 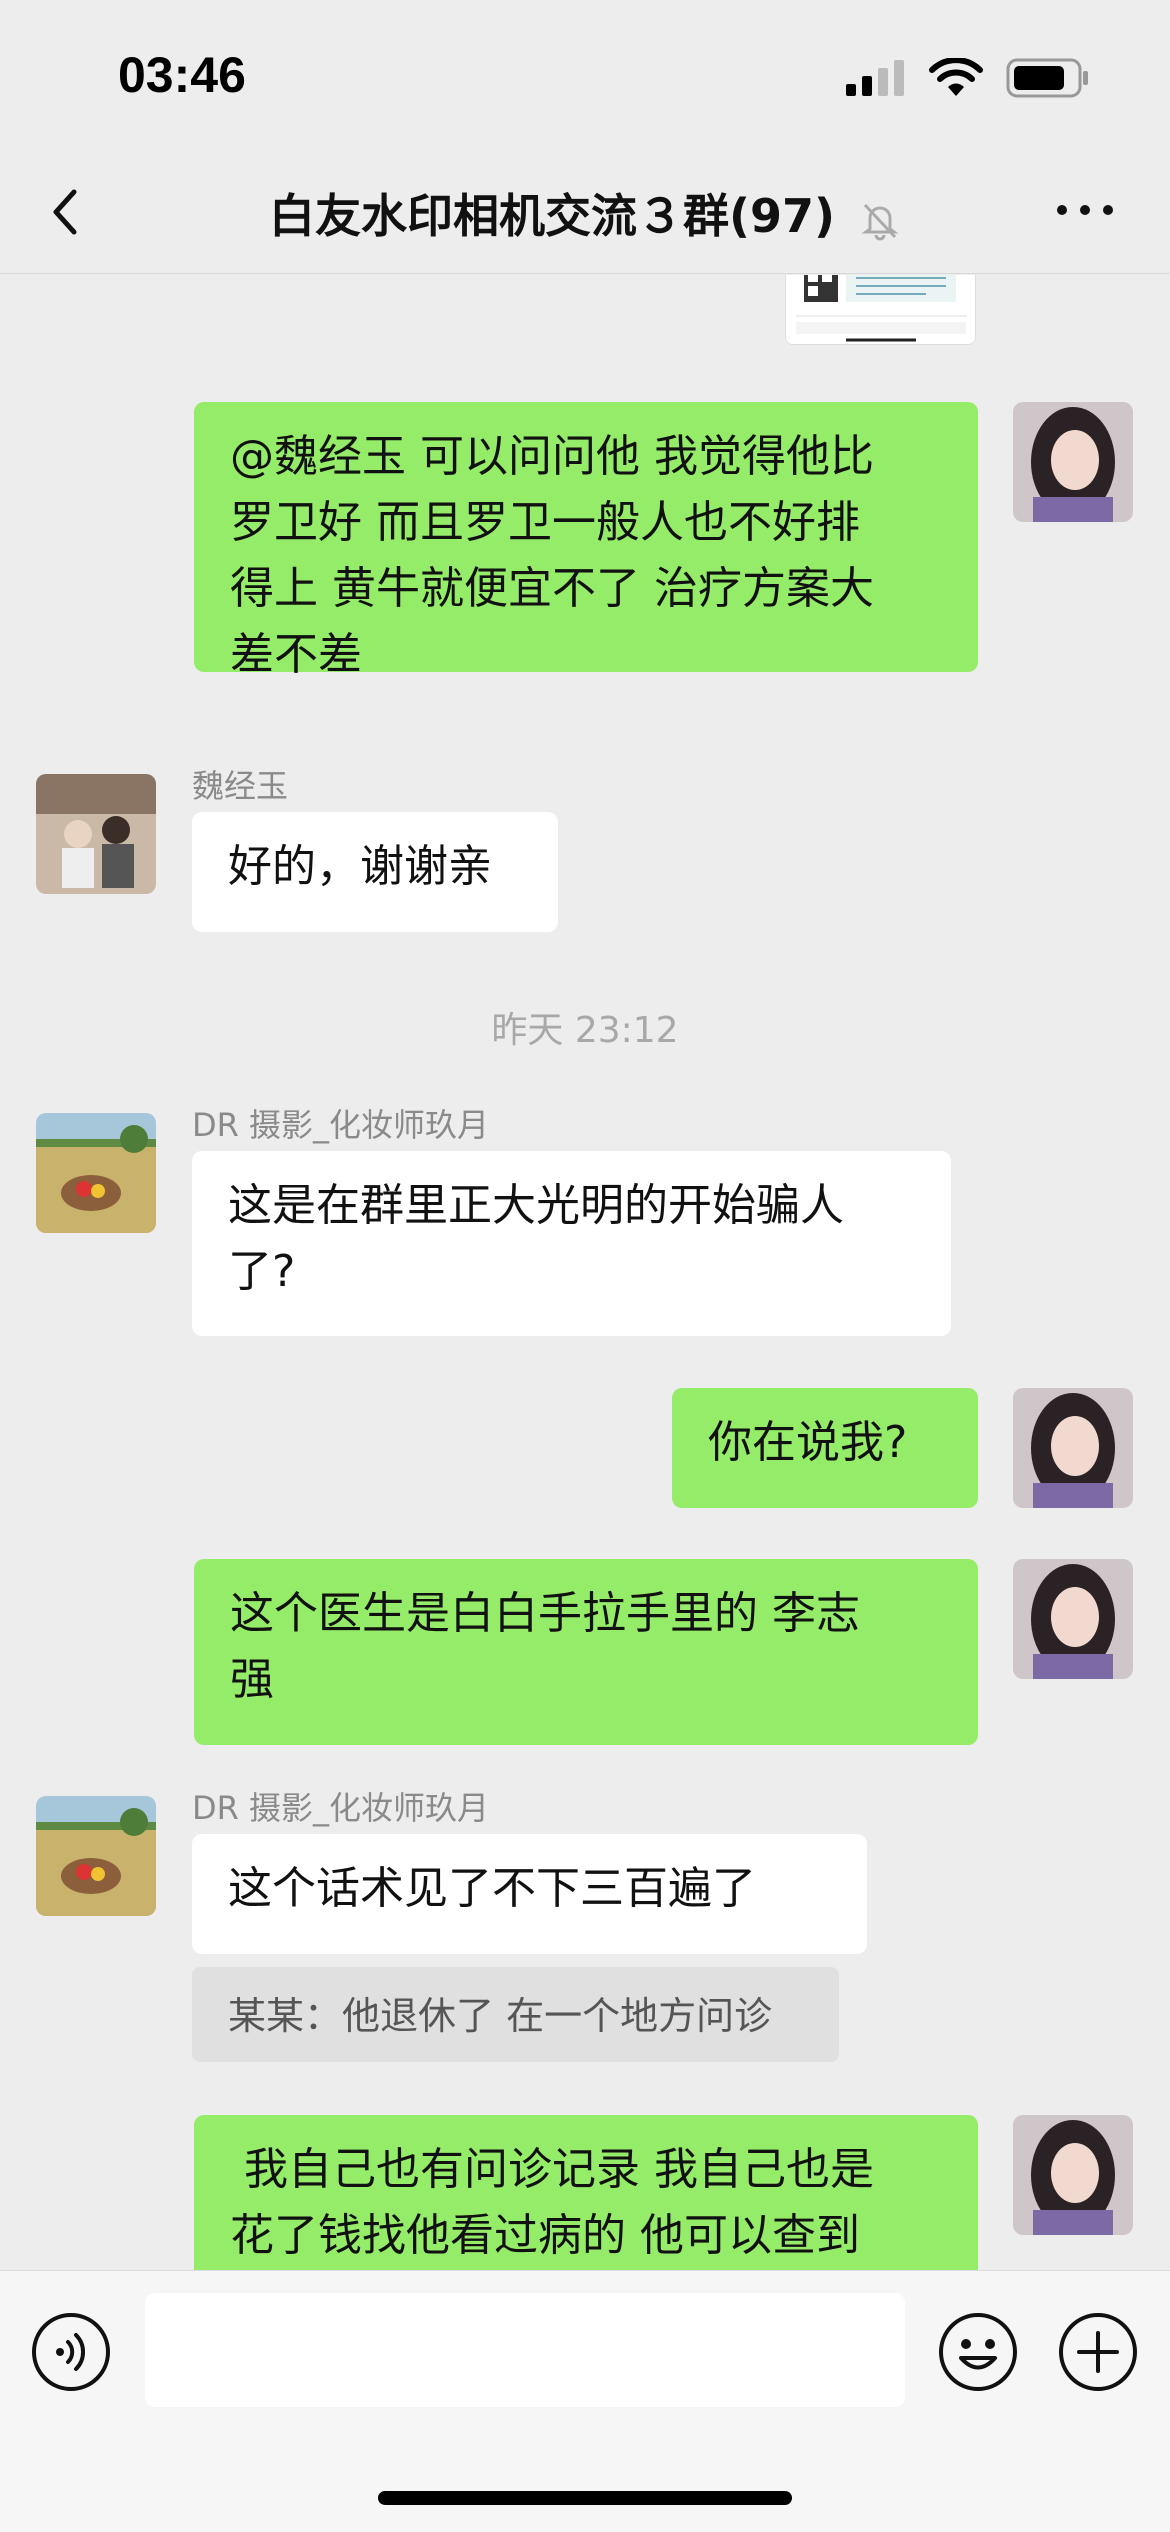 I want to click on chat-header: 白友水印相机交流３群(97), so click(x=585, y=212).